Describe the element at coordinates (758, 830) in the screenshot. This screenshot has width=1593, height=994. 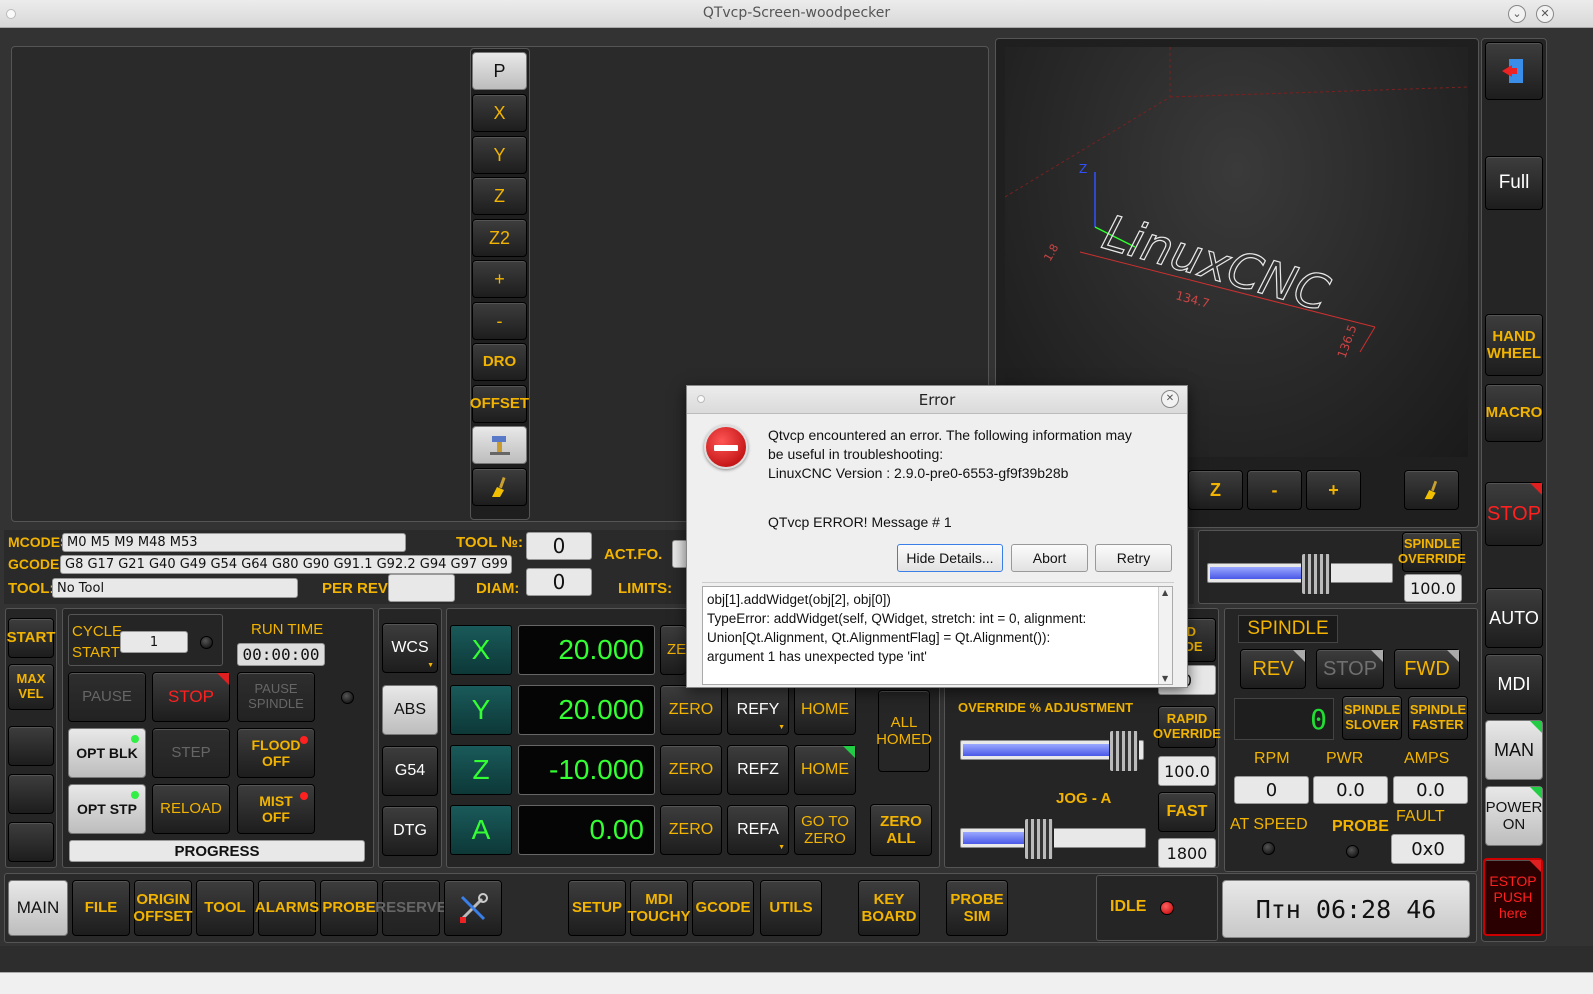
I see `ref-a-button: REFA ▼` at that location.